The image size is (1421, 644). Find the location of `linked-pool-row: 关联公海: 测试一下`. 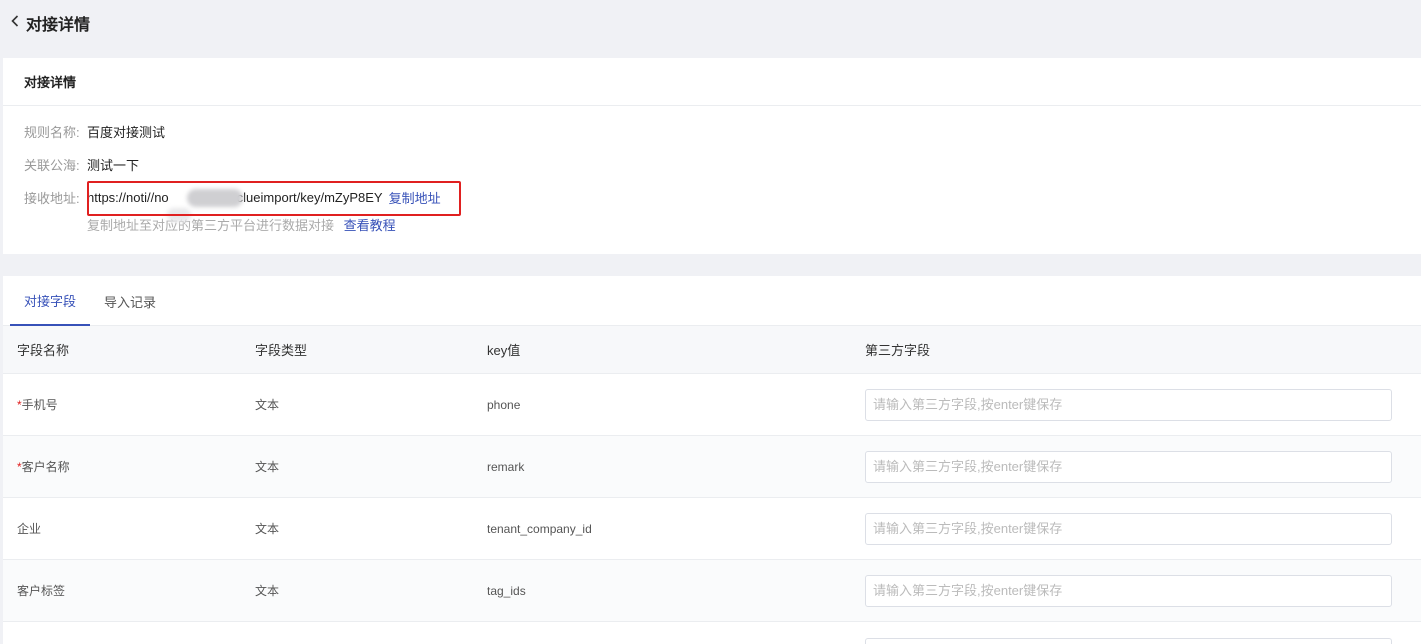

linked-pool-row: 关联公海: 测试一下 is located at coordinates (81, 164).